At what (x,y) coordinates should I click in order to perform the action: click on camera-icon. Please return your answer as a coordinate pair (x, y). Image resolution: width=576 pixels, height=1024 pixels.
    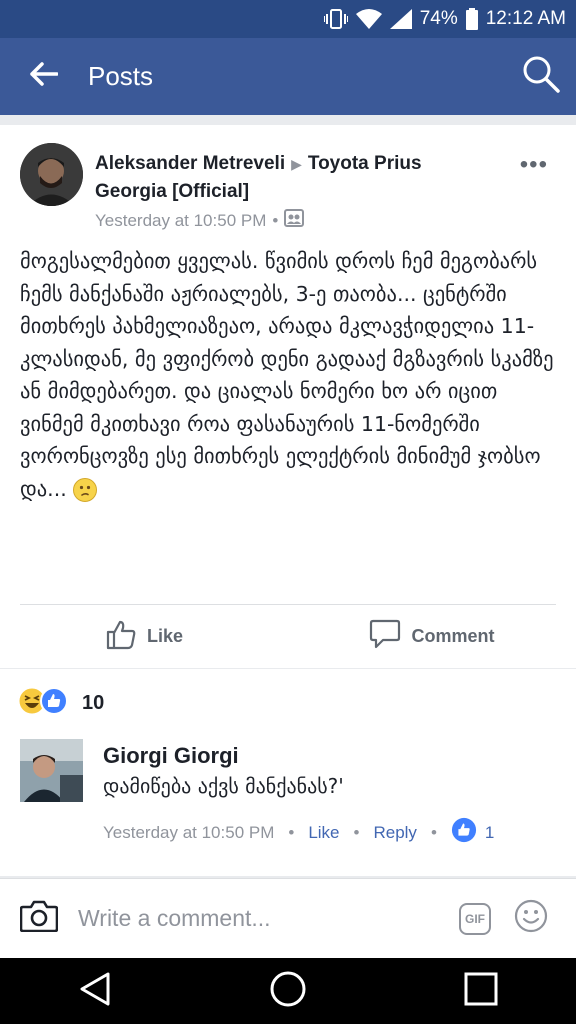
    Looking at the image, I should click on (39, 918).